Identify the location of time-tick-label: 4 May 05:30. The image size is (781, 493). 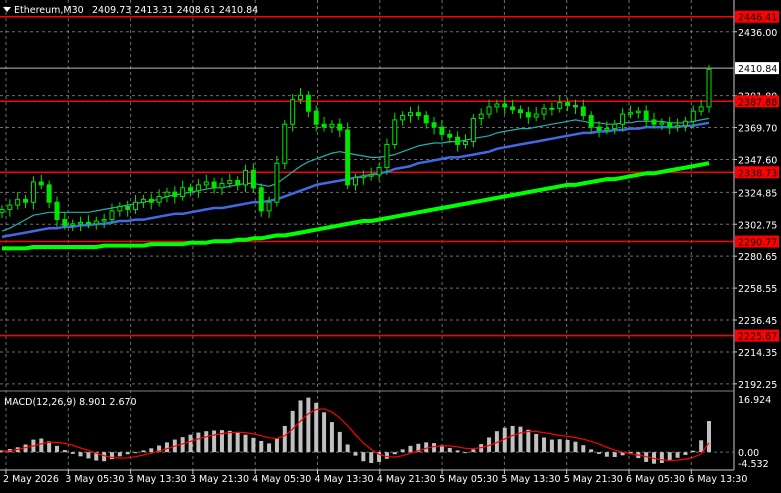
(281, 479).